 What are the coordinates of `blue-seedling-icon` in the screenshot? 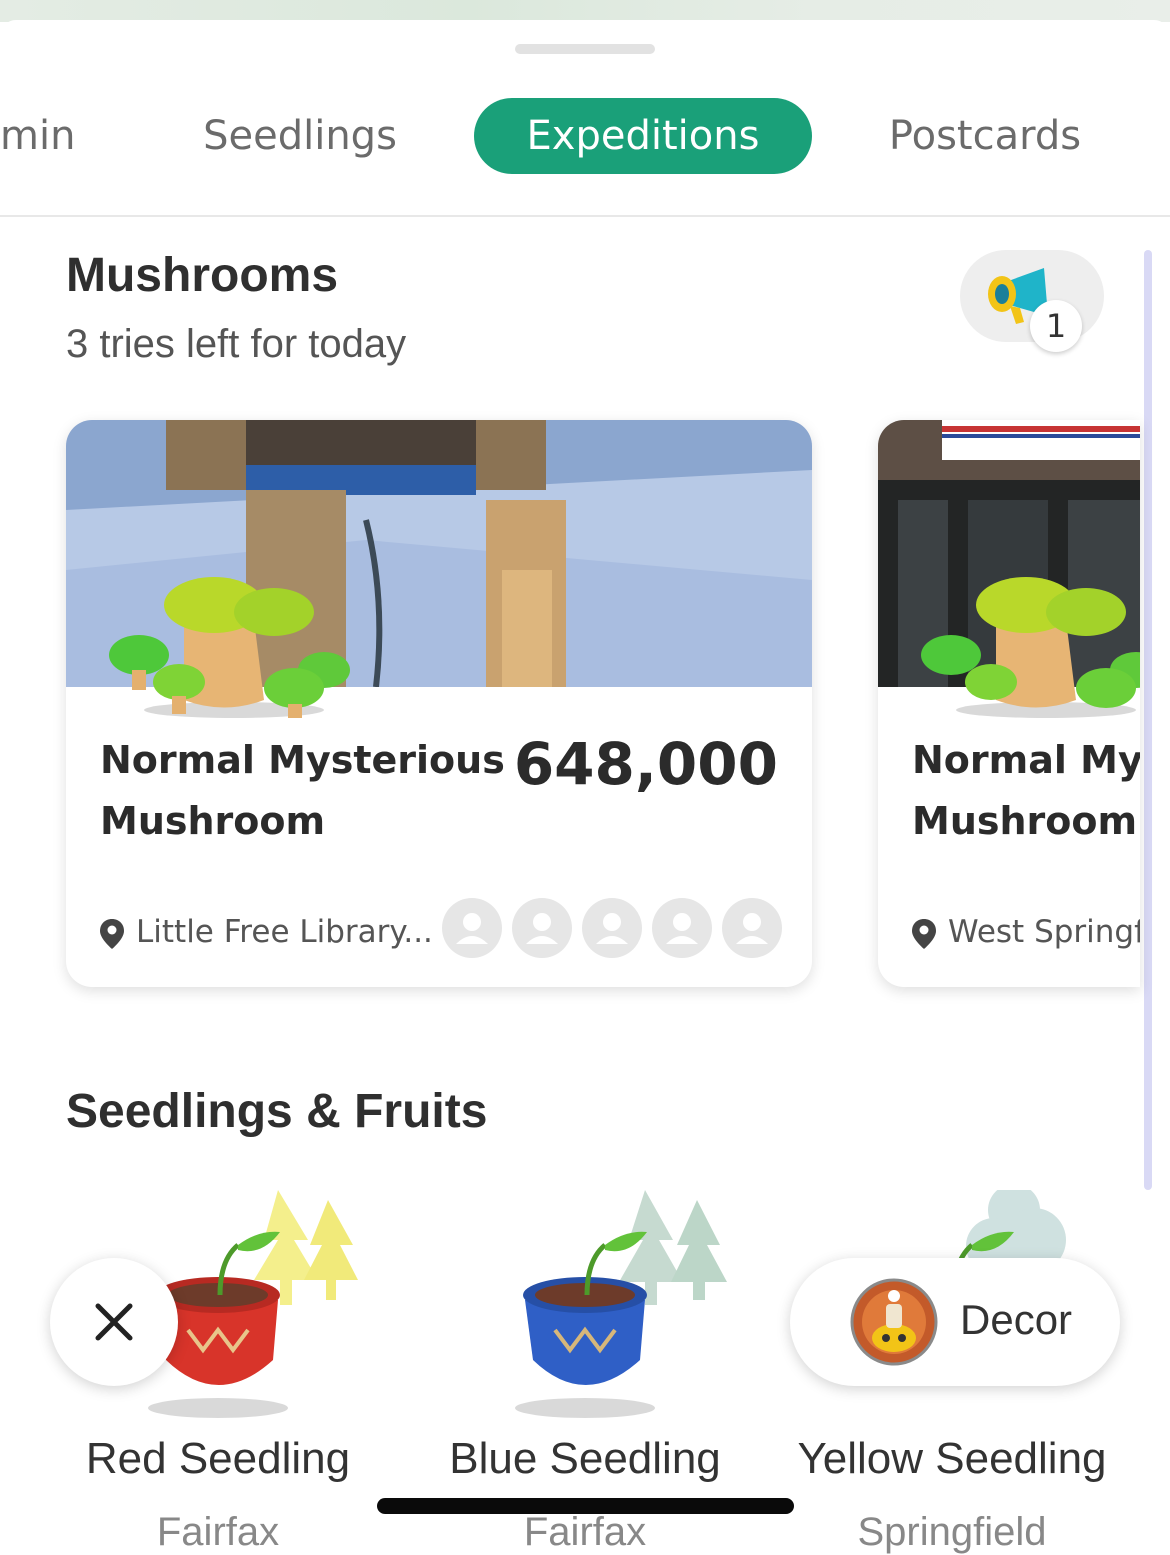 It's located at (621, 1304).